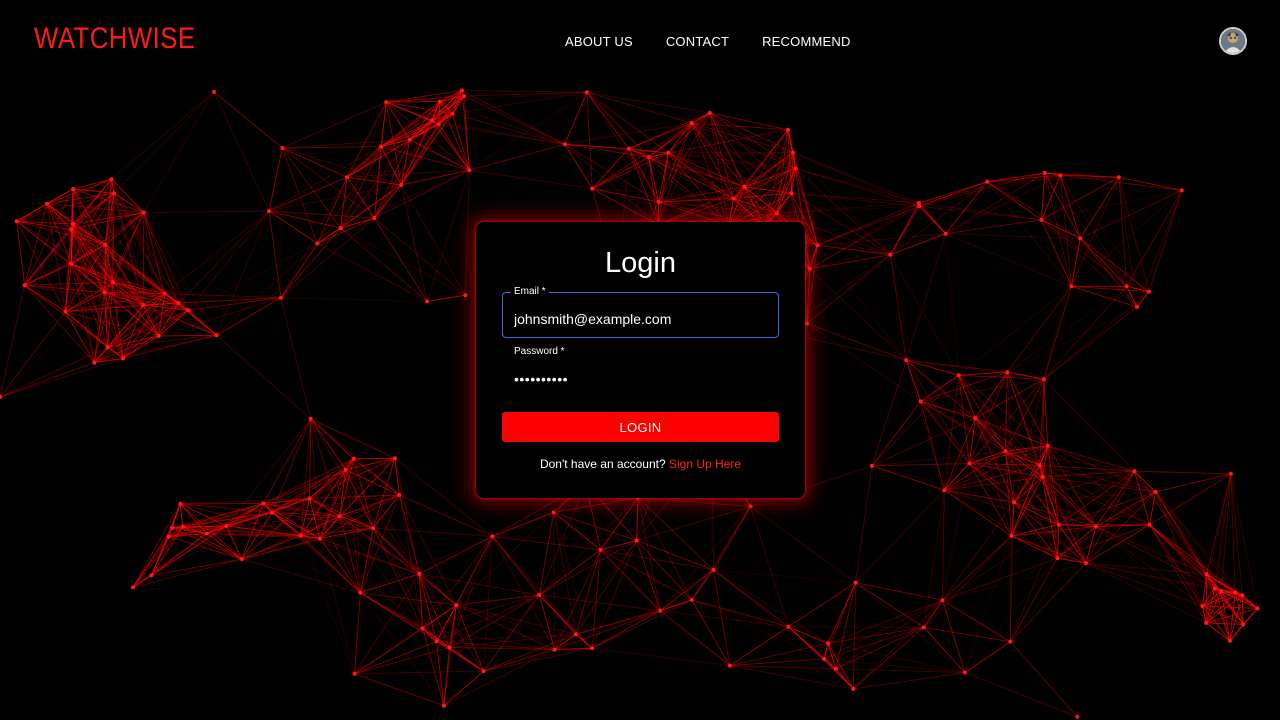  Describe the element at coordinates (1233, 41) in the screenshot. I see `user-avatar-icon` at that location.